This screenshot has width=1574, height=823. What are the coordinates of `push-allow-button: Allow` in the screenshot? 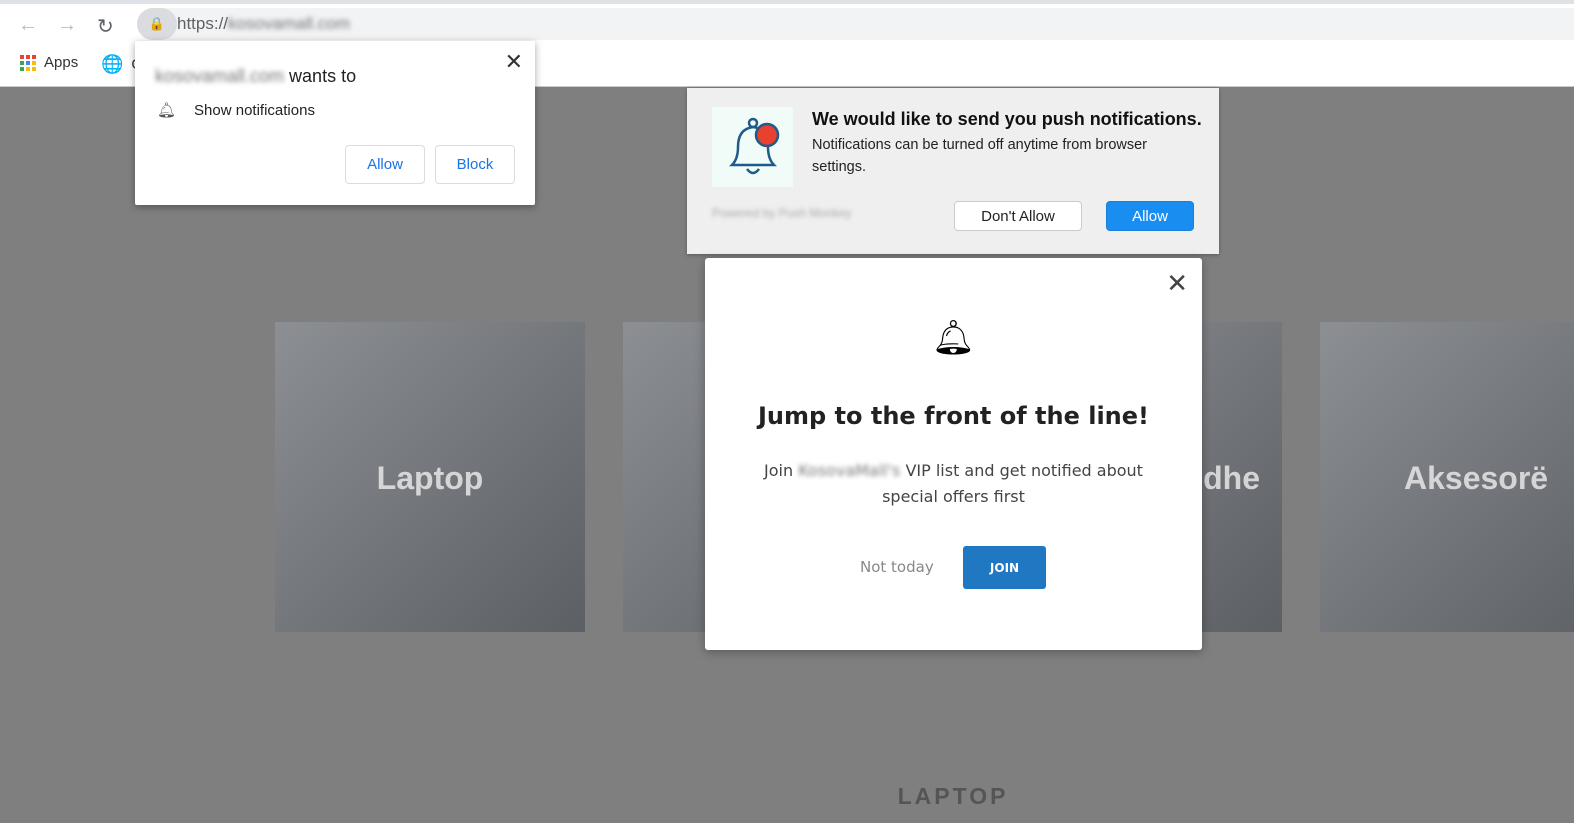 It's located at (1150, 216).